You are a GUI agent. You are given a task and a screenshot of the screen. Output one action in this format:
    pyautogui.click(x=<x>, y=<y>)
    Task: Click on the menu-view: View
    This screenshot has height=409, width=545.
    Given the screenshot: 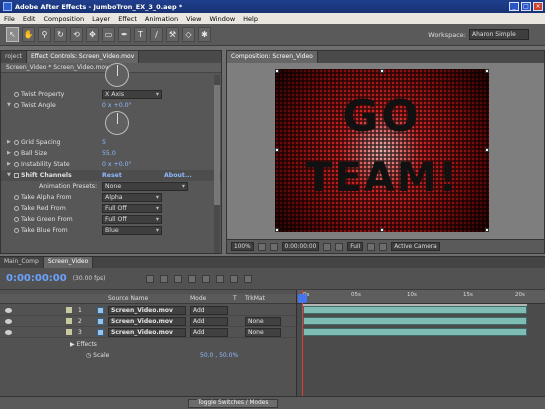 What is the action you would take?
    pyautogui.click(x=193, y=19)
    